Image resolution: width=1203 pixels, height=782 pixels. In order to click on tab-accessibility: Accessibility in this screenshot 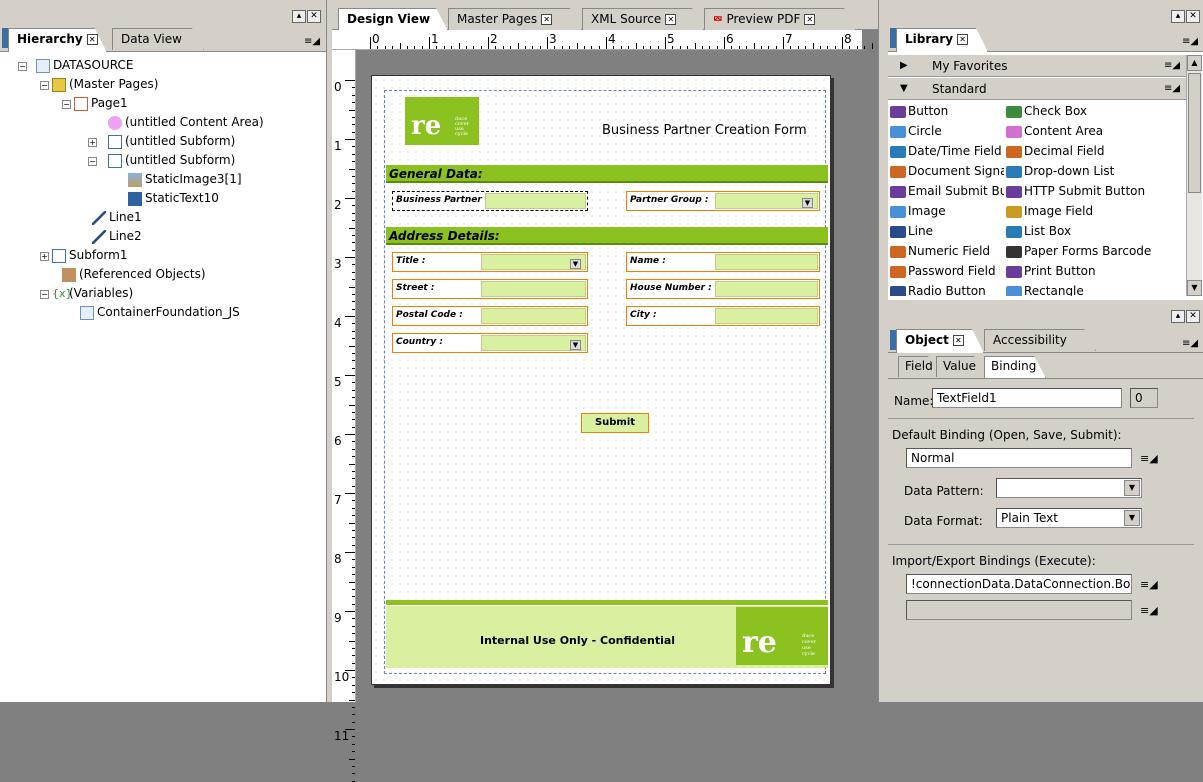, I will do `click(1040, 340)`.